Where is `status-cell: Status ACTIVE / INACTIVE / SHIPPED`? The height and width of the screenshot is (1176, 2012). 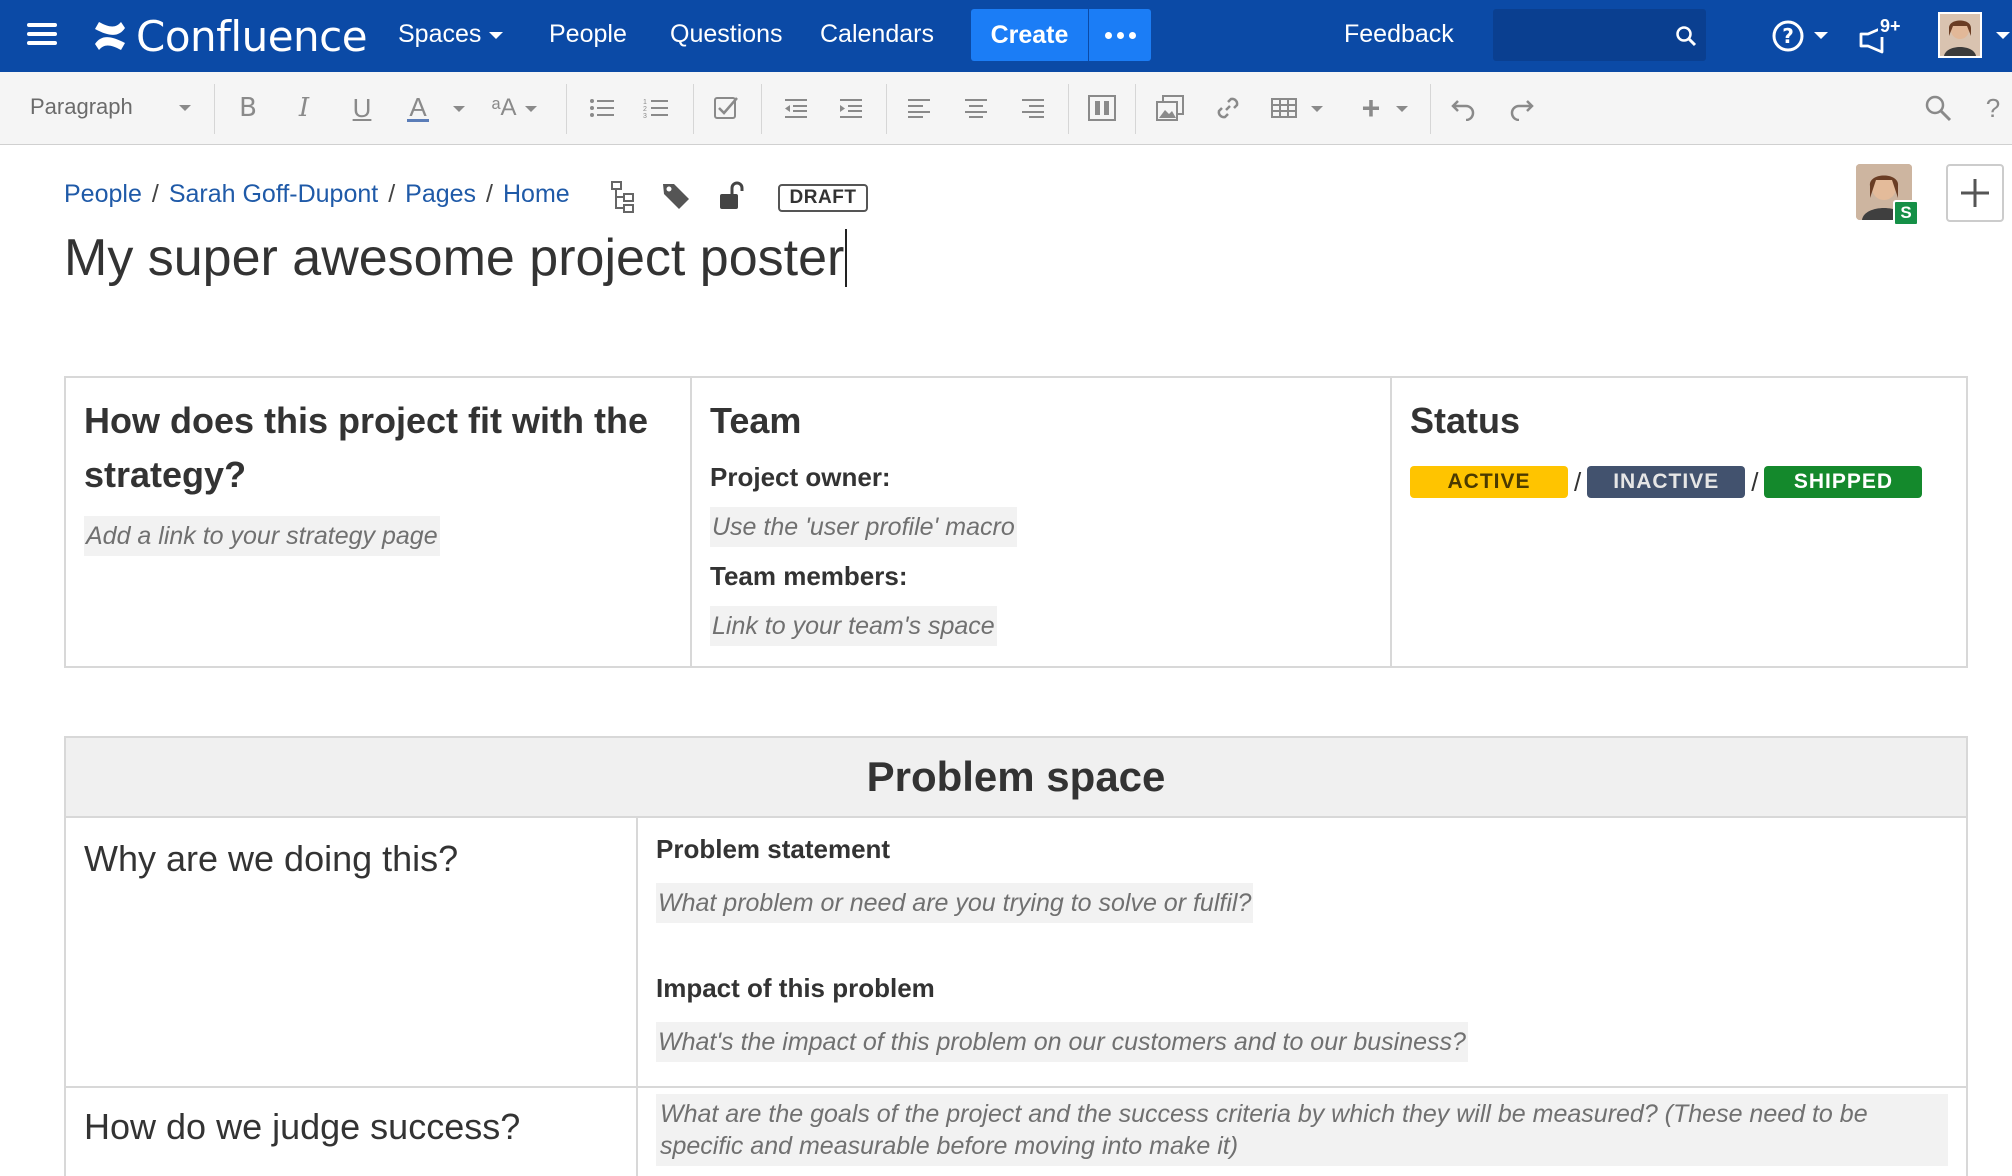 status-cell: Status ACTIVE / INACTIVE / SHIPPED is located at coordinates (1679, 522).